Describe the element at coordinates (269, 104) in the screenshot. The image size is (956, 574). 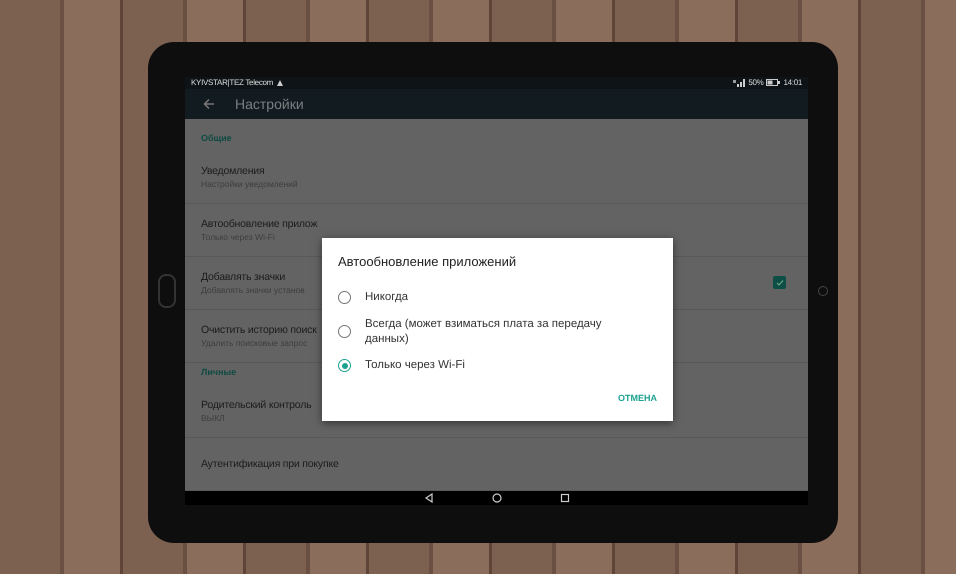
I see `screen-title: Настройки` at that location.